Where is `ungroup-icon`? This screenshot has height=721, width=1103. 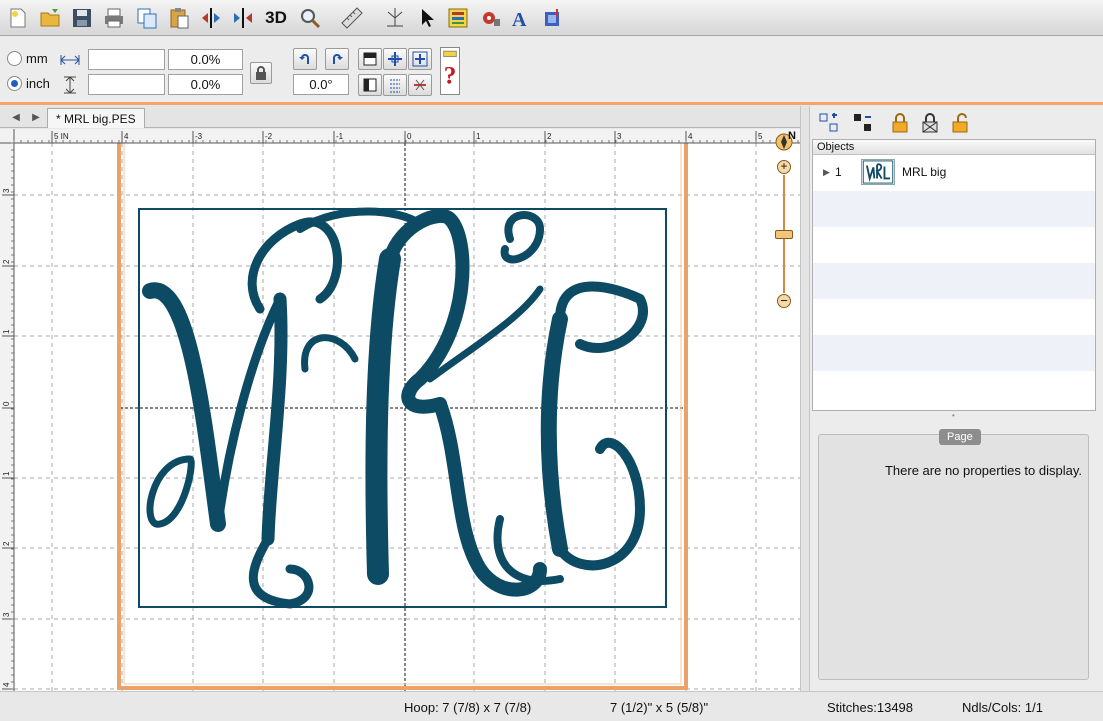 ungroup-icon is located at coordinates (863, 123).